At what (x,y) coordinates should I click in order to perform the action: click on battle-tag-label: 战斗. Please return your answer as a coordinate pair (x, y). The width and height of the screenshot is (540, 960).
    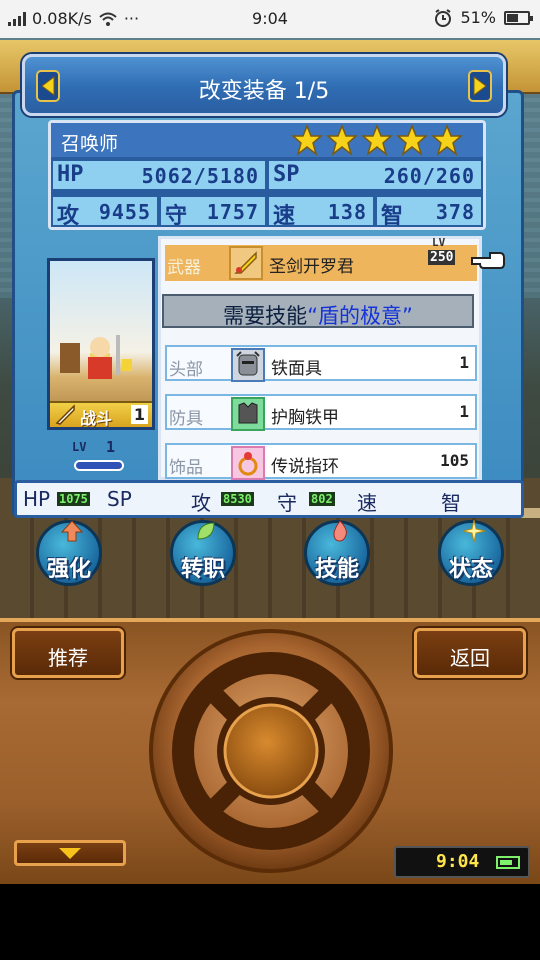
    Looking at the image, I should click on (96, 418).